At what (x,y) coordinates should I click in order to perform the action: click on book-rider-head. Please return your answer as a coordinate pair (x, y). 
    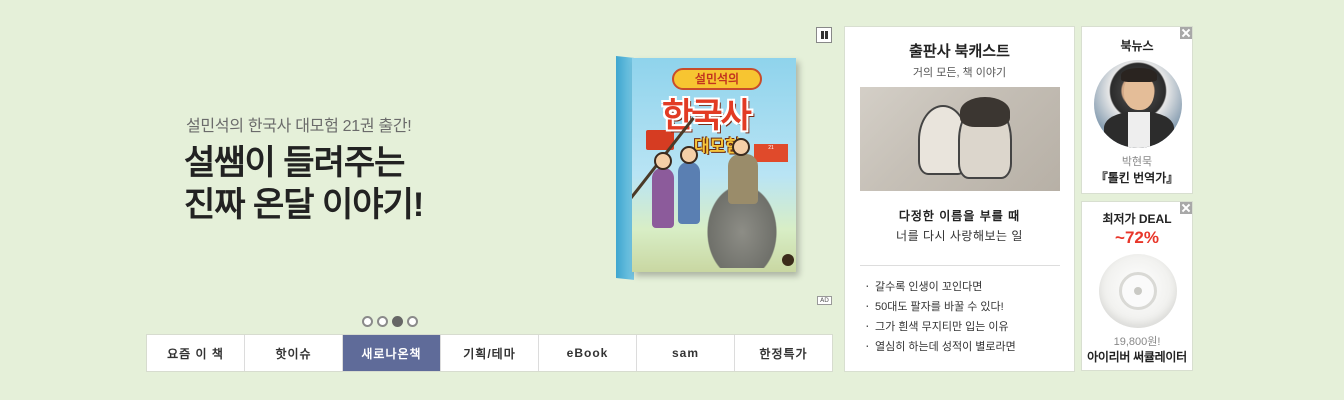
    Looking at the image, I should click on (741, 147).